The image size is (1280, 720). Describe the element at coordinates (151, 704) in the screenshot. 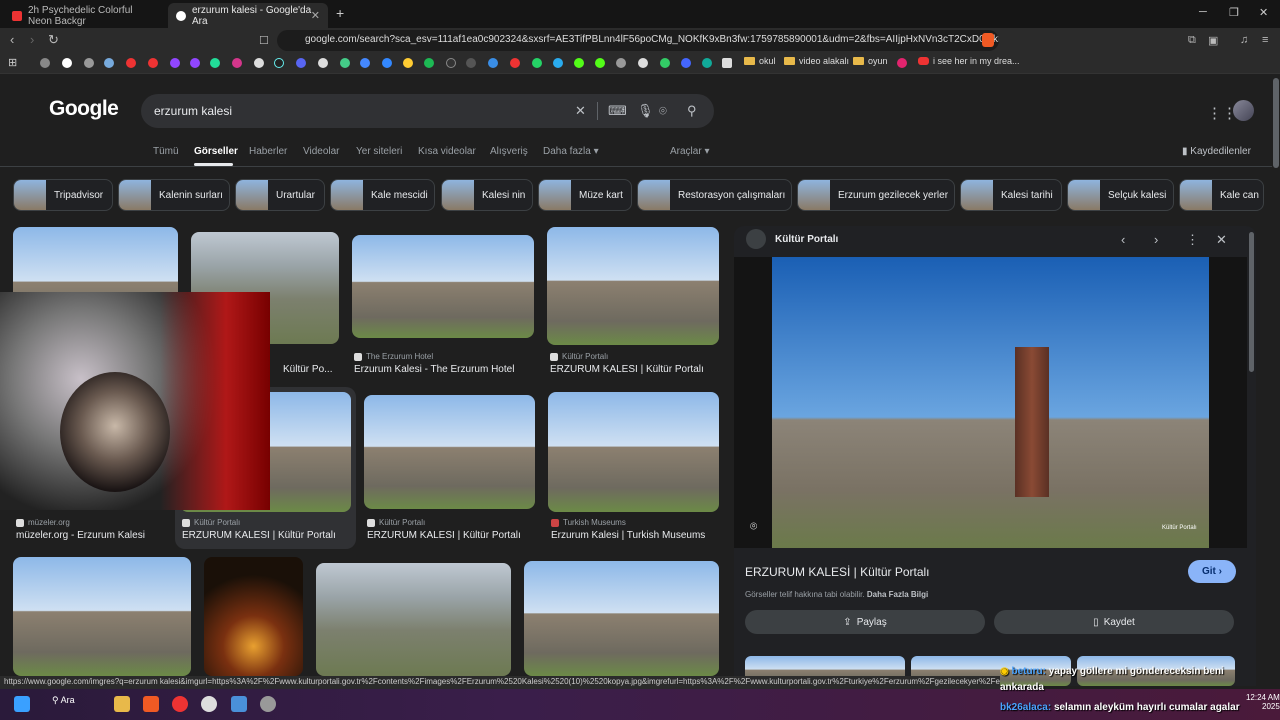

I see `brave-icon` at that location.